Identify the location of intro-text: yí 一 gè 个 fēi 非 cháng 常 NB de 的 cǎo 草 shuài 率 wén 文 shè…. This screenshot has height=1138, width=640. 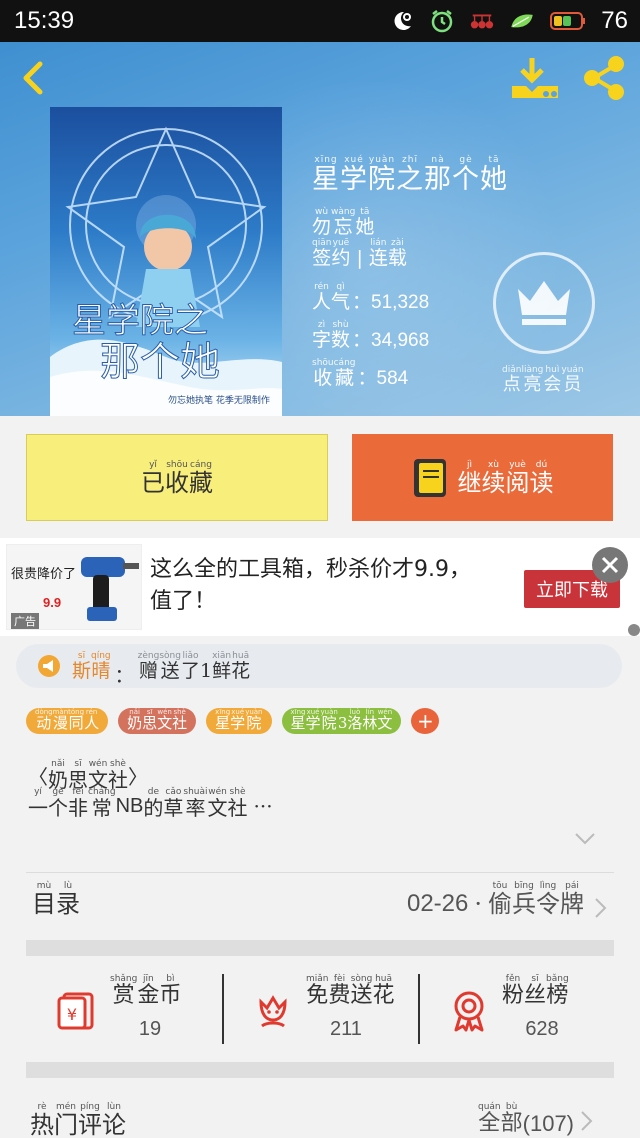
(150, 802).